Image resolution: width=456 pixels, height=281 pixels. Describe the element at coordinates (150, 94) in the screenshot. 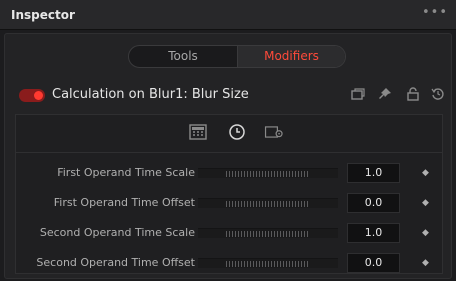

I see `tool-title: Calculation on Blur1: Blur Size` at that location.